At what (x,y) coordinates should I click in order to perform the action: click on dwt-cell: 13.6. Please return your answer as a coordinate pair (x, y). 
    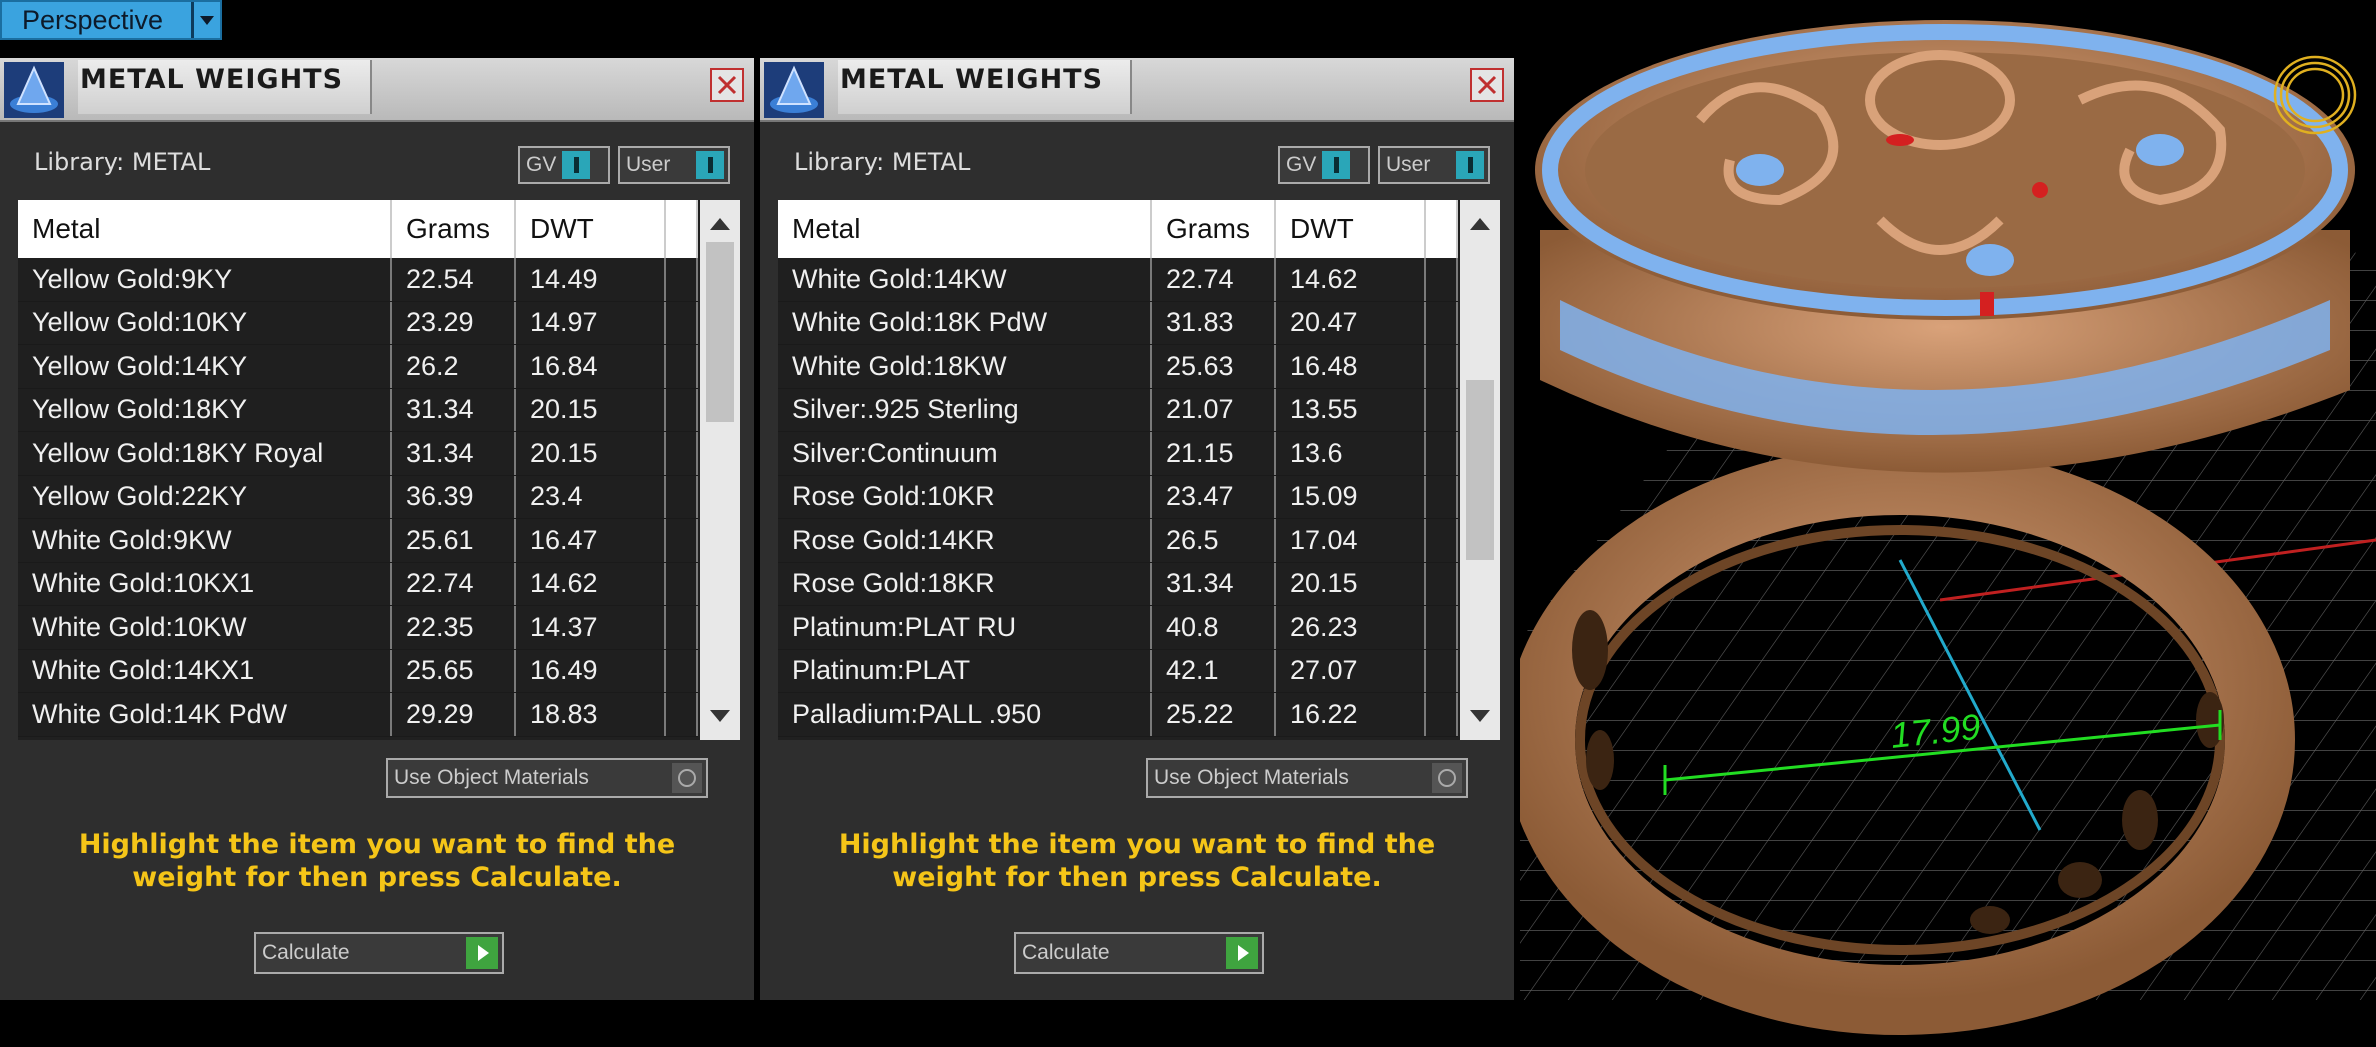
    Looking at the image, I should click on (1351, 453).